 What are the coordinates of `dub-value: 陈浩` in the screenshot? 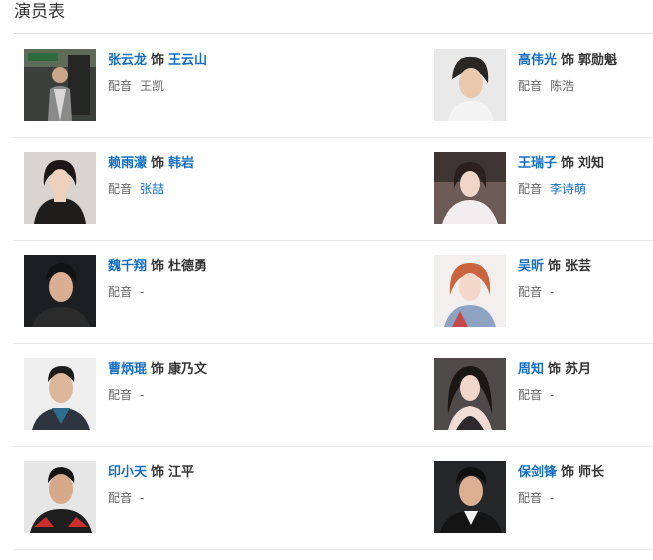 It's located at (562, 86).